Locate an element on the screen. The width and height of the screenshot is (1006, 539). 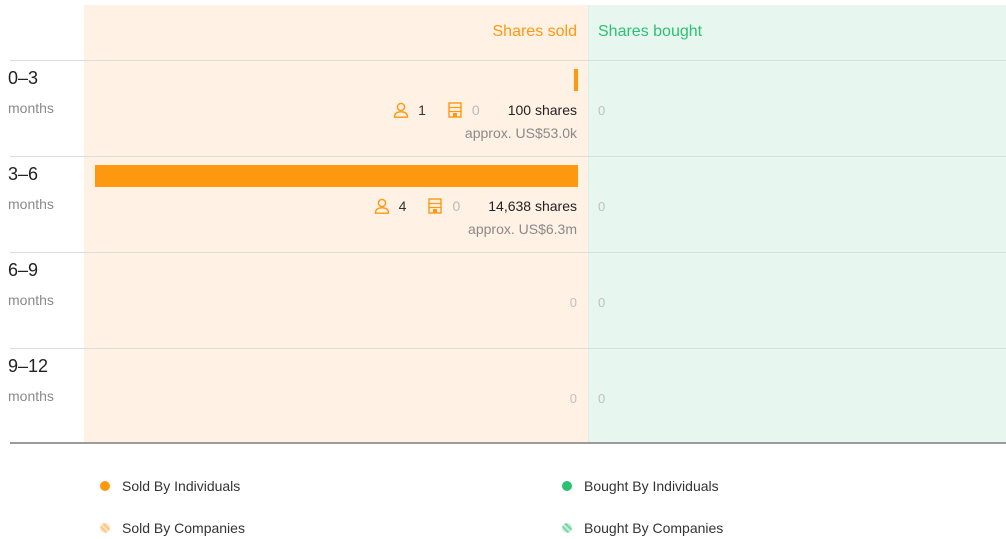
sold-stats-0-3: 1 0 100 shares is located at coordinates (484, 110).